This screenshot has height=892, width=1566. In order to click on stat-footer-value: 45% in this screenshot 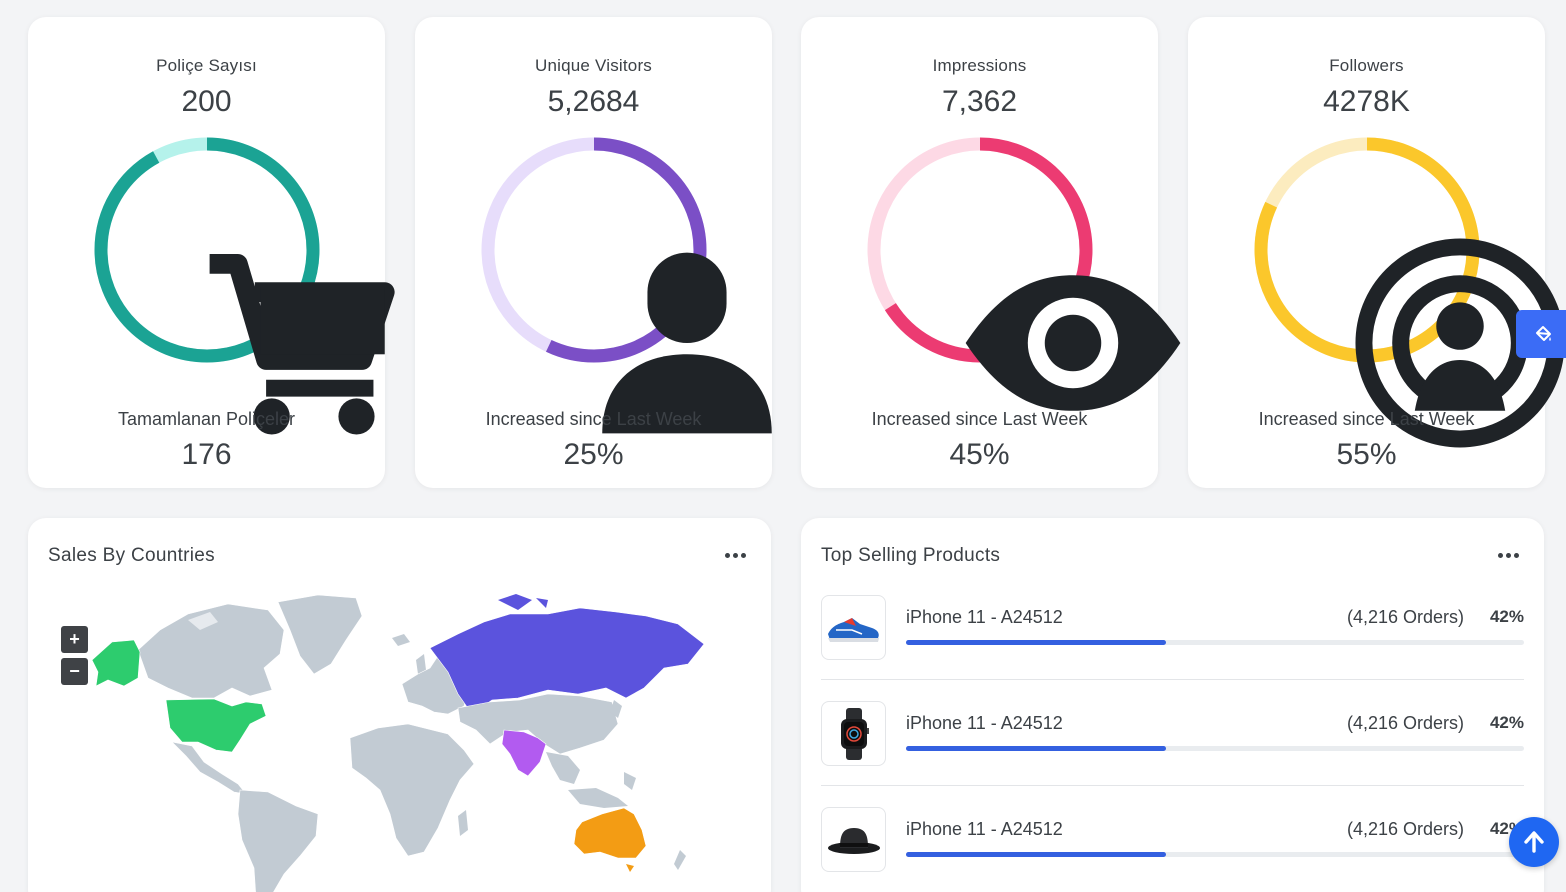, I will do `click(979, 454)`.